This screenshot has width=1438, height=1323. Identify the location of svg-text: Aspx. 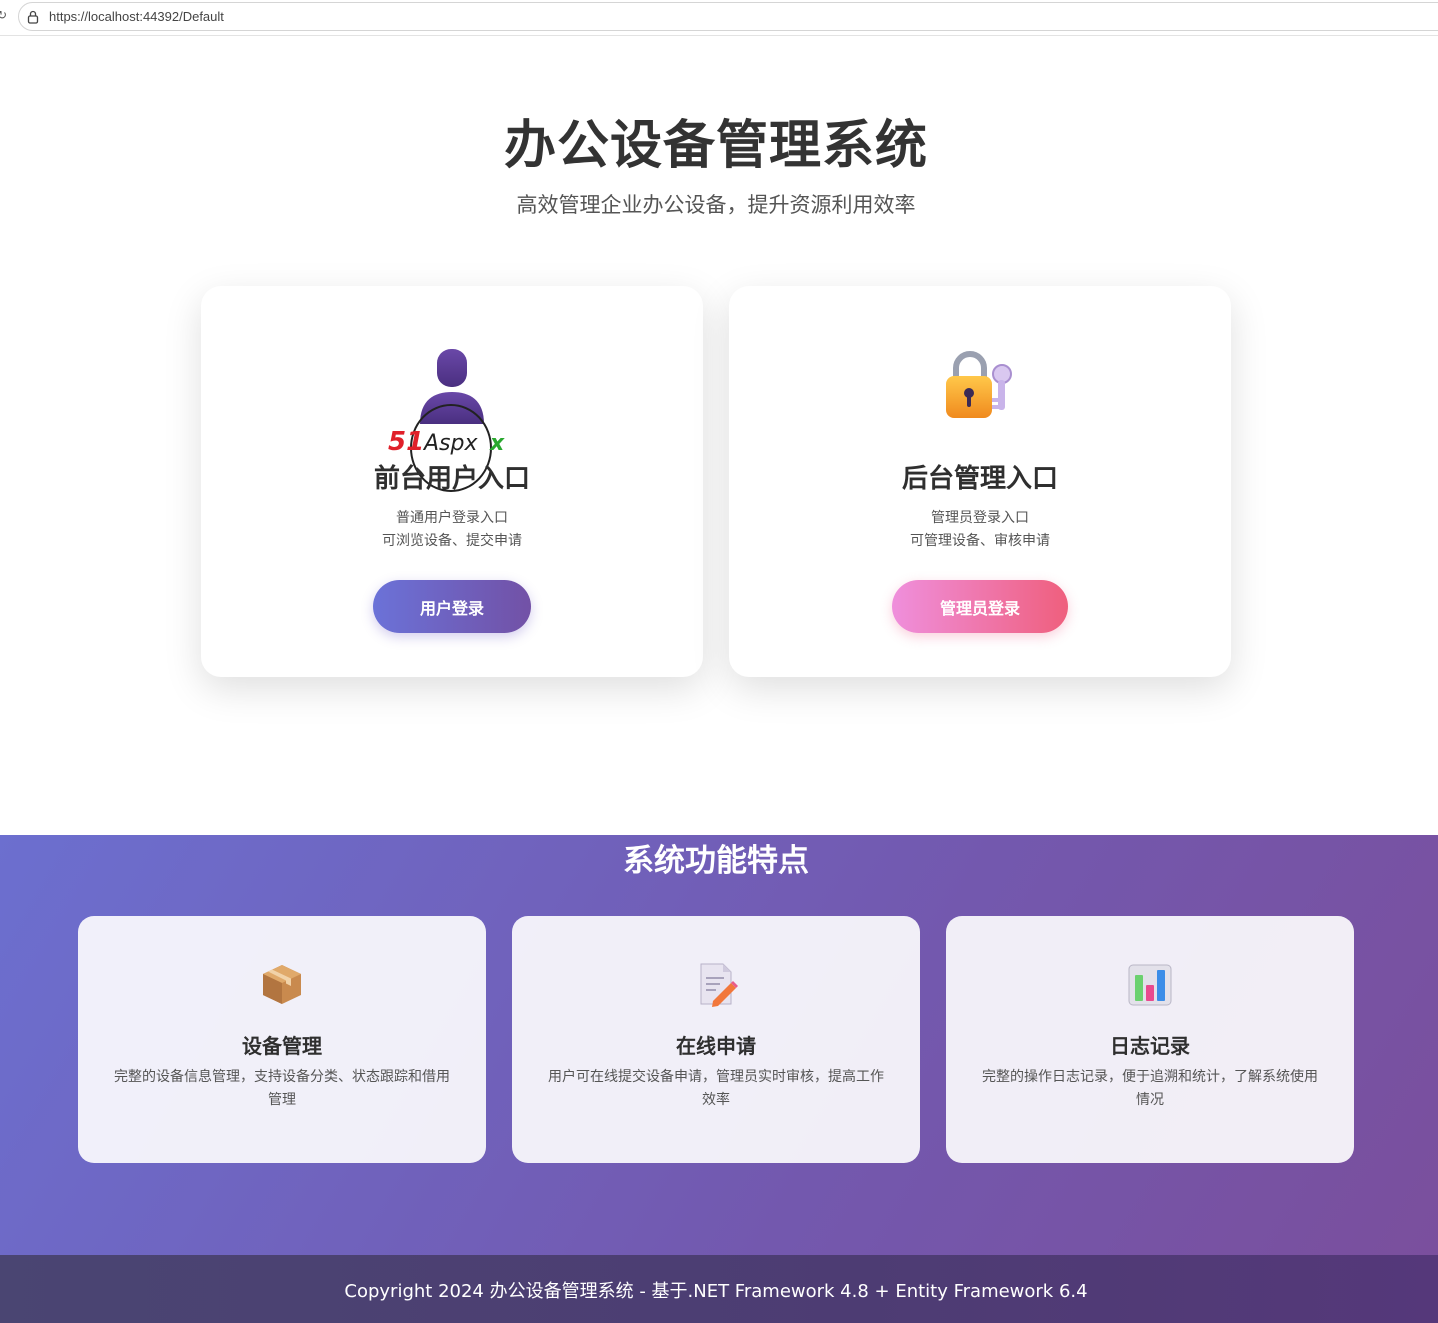
(450, 443).